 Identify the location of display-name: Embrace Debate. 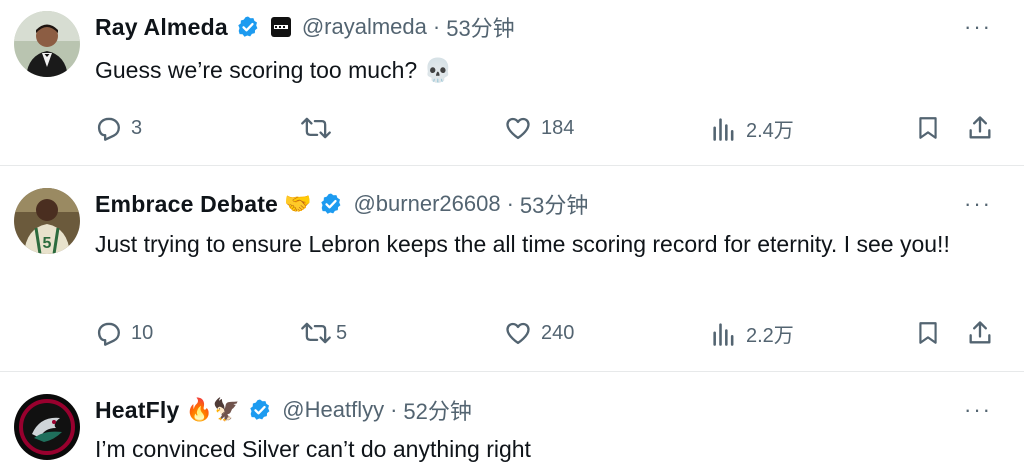
(186, 204).